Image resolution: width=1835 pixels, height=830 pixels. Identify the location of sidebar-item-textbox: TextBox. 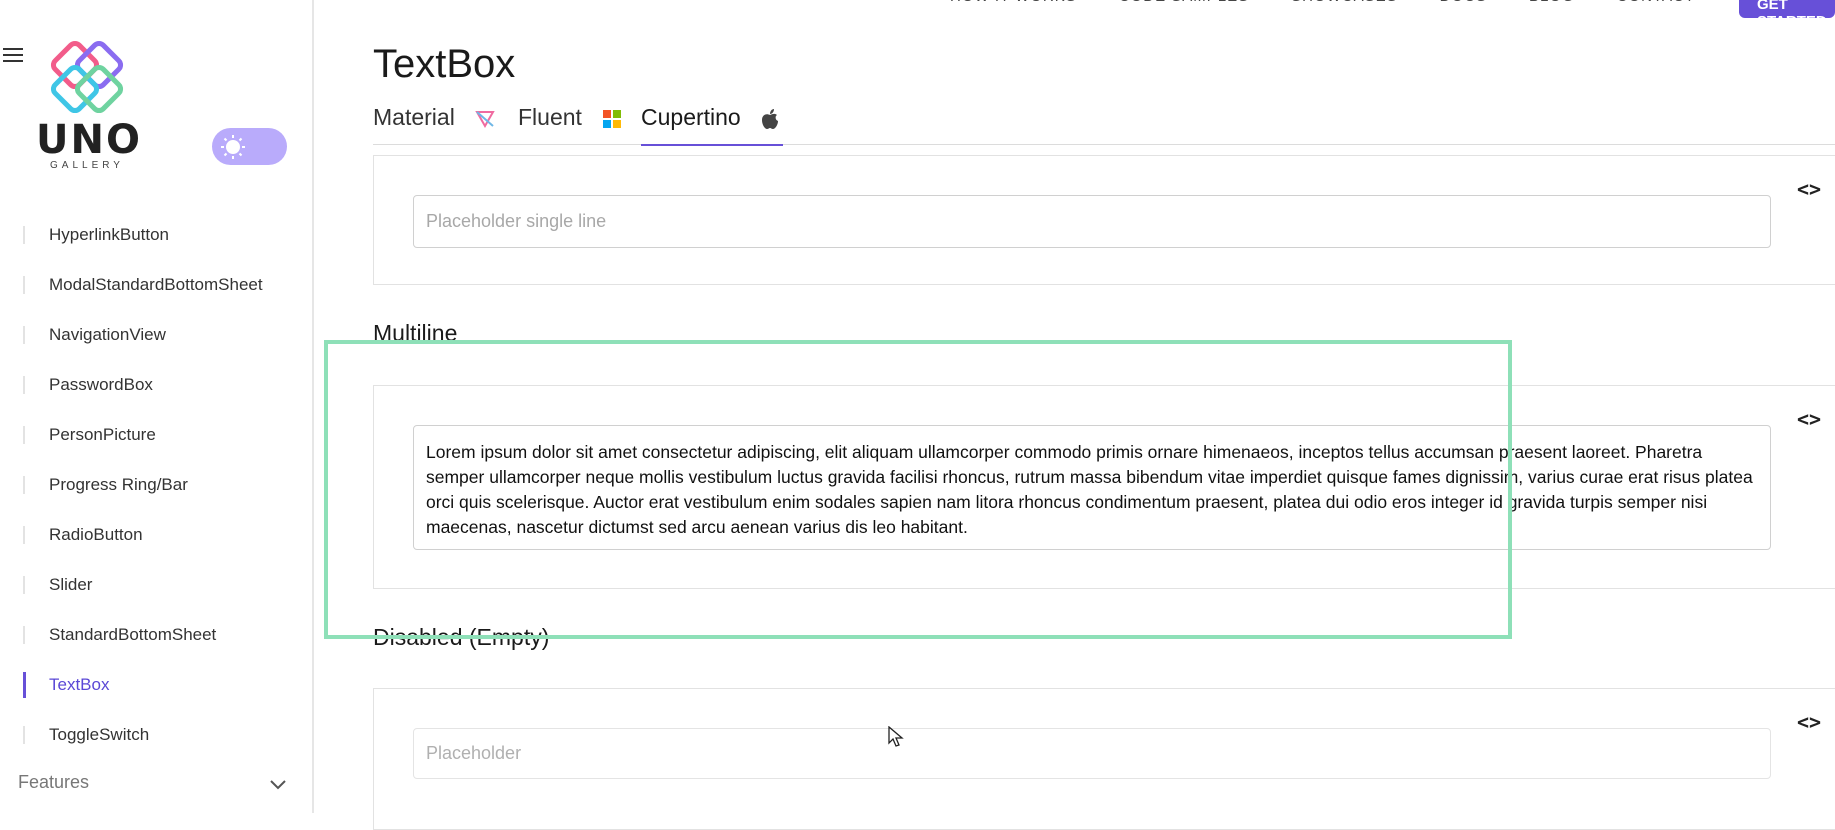
(156, 685).